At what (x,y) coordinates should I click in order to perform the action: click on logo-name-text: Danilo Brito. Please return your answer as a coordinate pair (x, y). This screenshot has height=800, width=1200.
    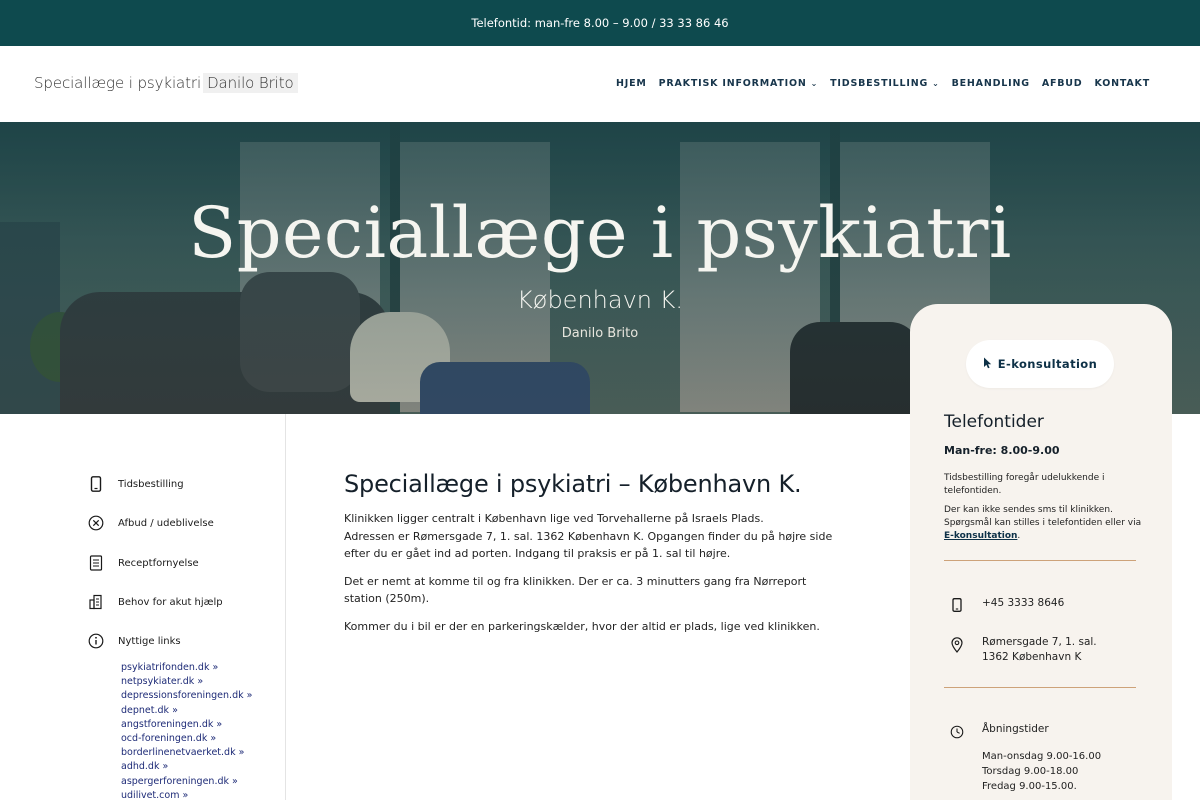
    Looking at the image, I should click on (250, 83).